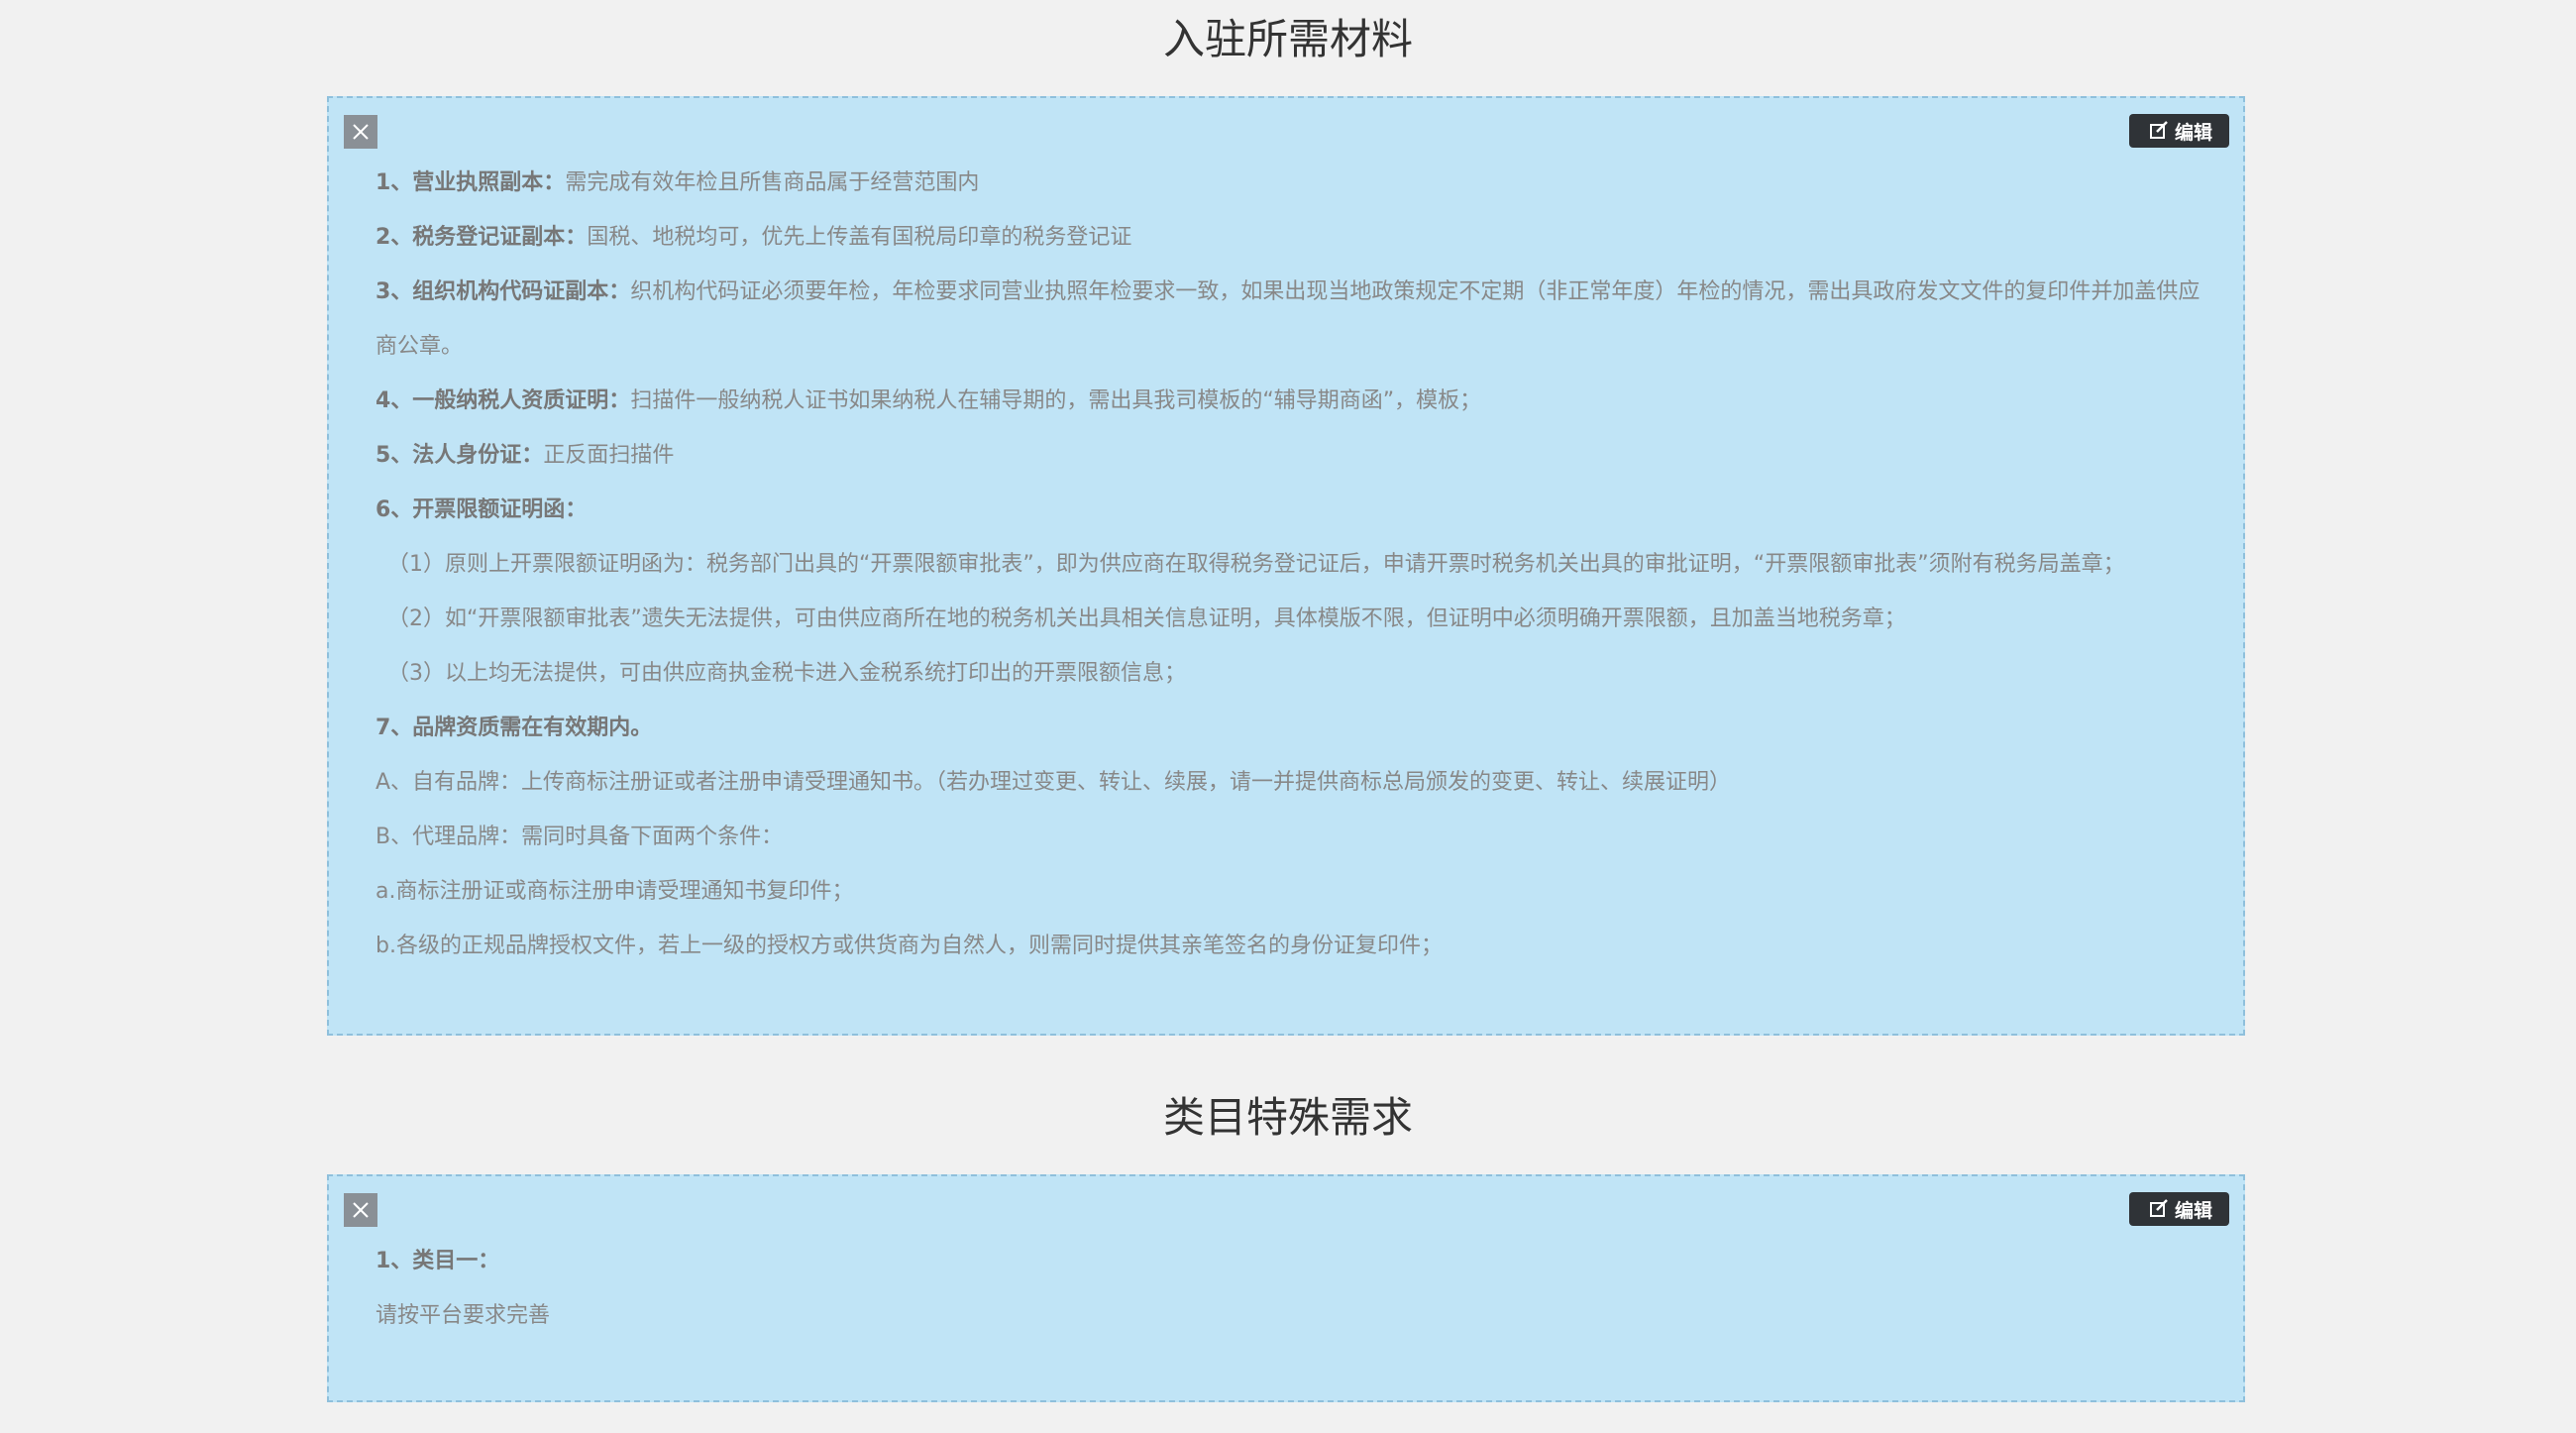 The width and height of the screenshot is (2576, 1433). Describe the element at coordinates (786, 673) in the screenshot. I see `list-item: （3）以上均无法提供，可由供应商执金税卡进入金税系统打印出的开票限额信息；` at that location.